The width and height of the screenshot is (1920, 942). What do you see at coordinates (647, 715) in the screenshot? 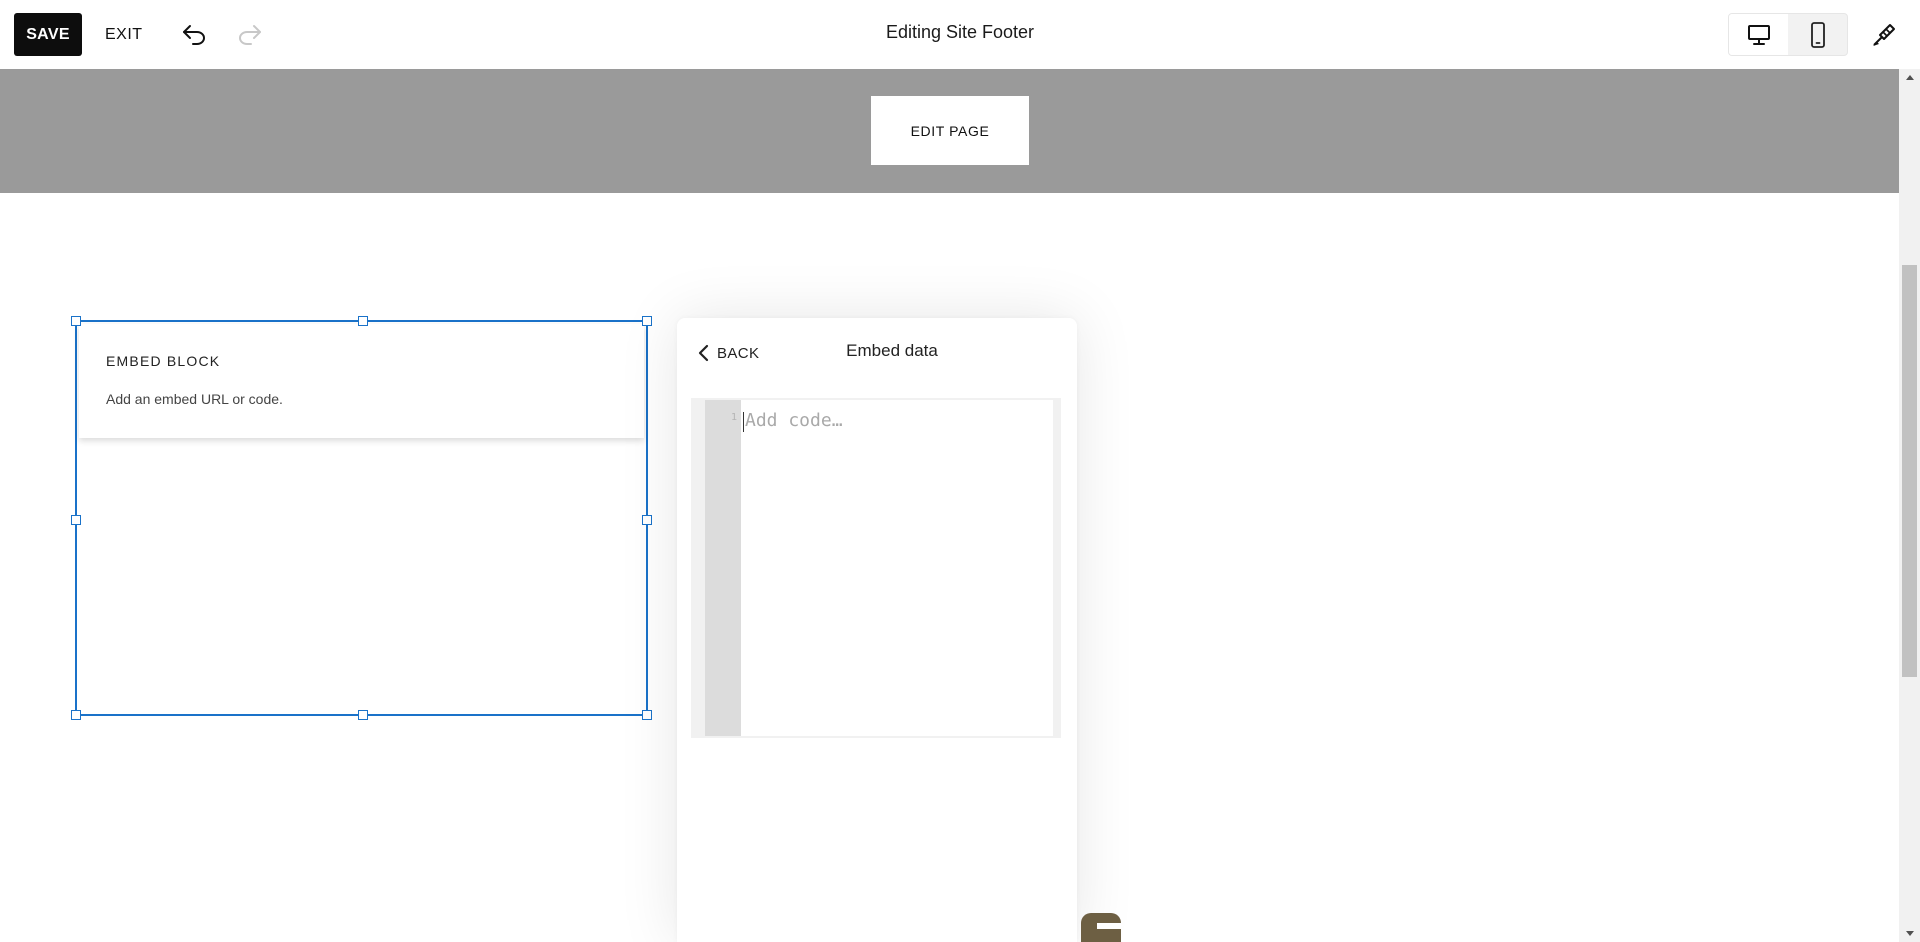
I see `resize-handle-bottom-right` at bounding box center [647, 715].